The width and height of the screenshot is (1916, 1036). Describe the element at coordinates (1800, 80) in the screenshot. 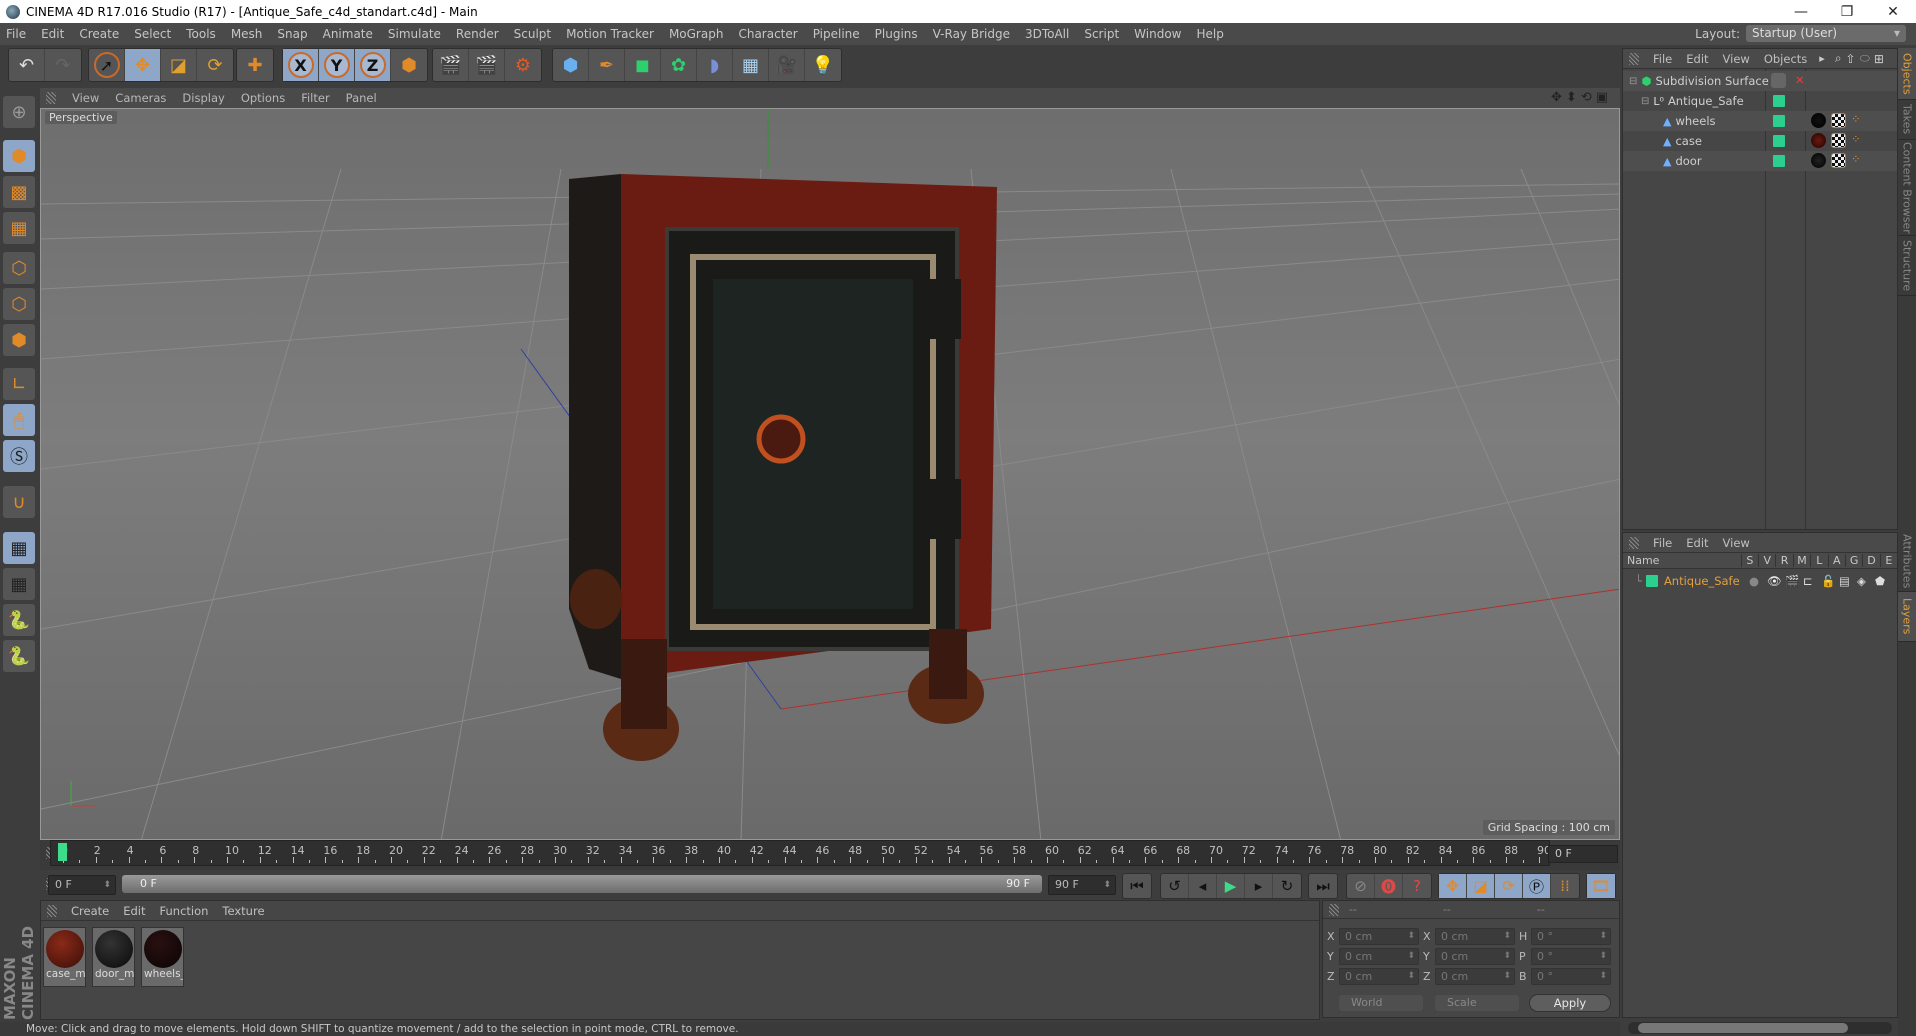

I see `disabled-x-icon: ✕` at that location.